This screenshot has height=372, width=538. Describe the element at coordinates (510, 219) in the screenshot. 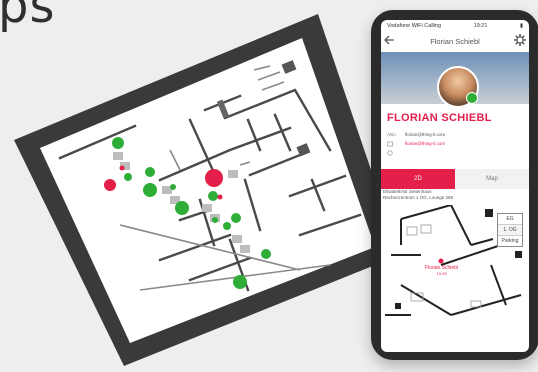

I see `floor-button-eg: EG` at that location.